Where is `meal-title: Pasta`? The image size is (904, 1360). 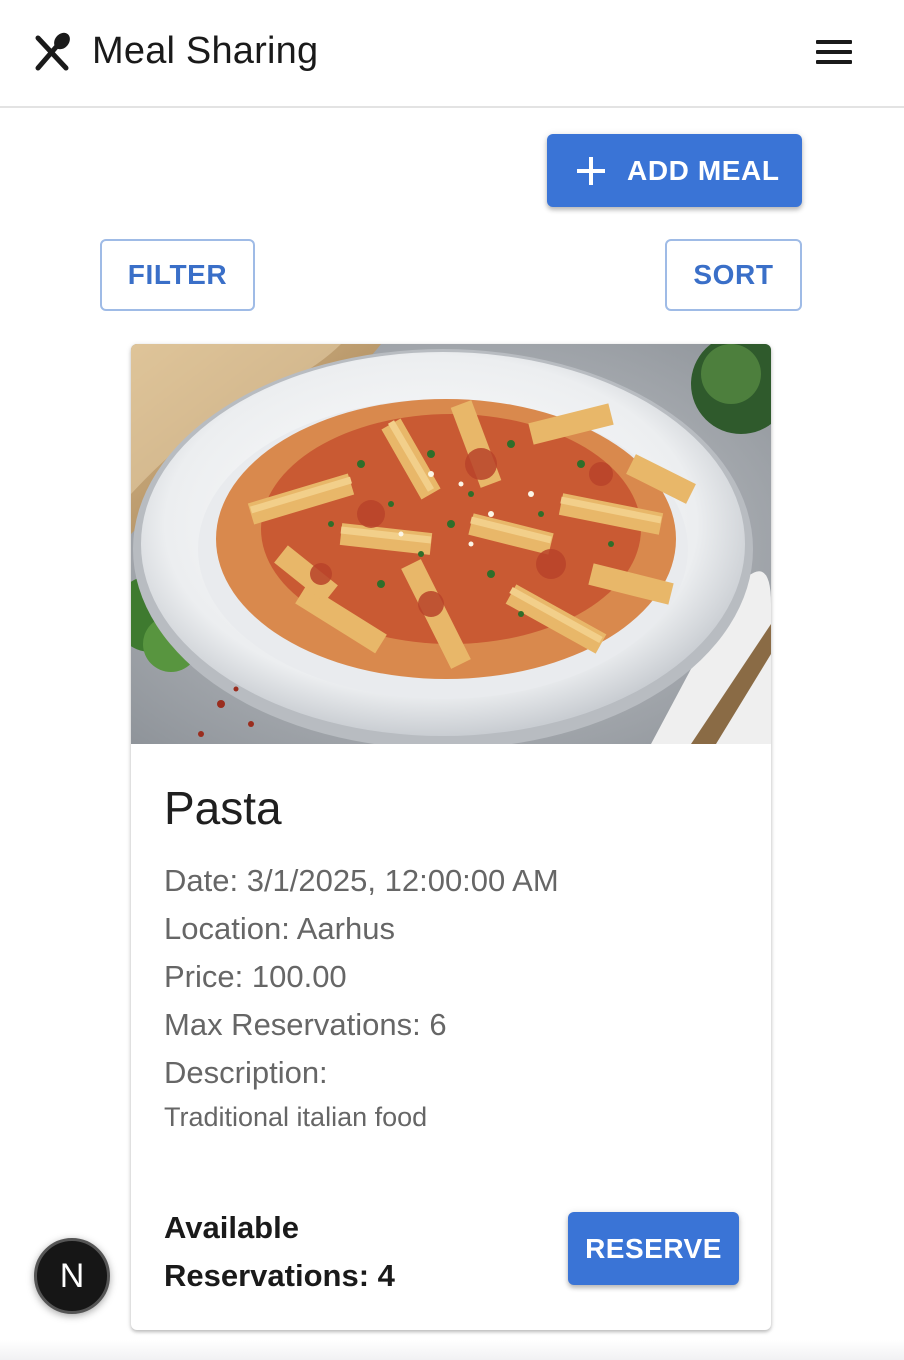 meal-title: Pasta is located at coordinates (223, 808).